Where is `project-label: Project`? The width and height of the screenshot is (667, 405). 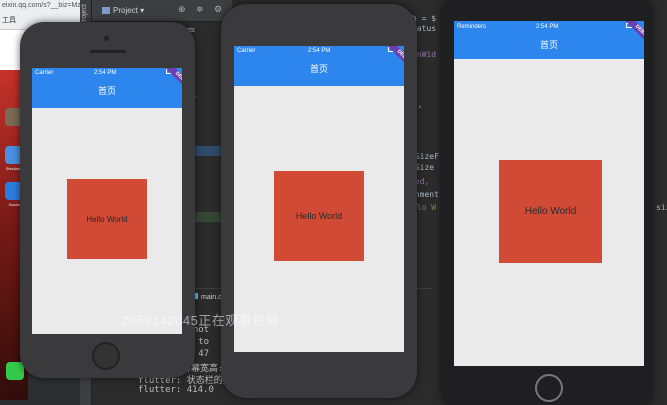
project-label: Project is located at coordinates (125, 10).